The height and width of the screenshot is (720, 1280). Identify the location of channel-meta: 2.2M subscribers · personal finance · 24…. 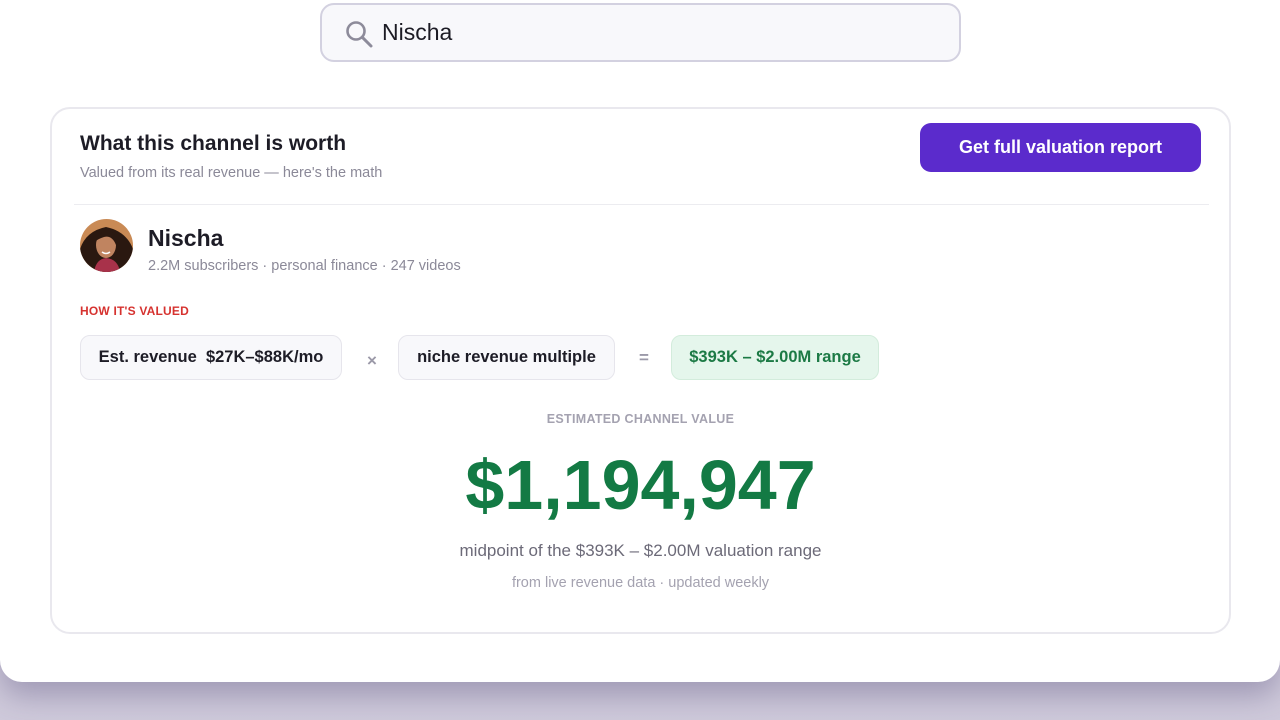
(304, 266).